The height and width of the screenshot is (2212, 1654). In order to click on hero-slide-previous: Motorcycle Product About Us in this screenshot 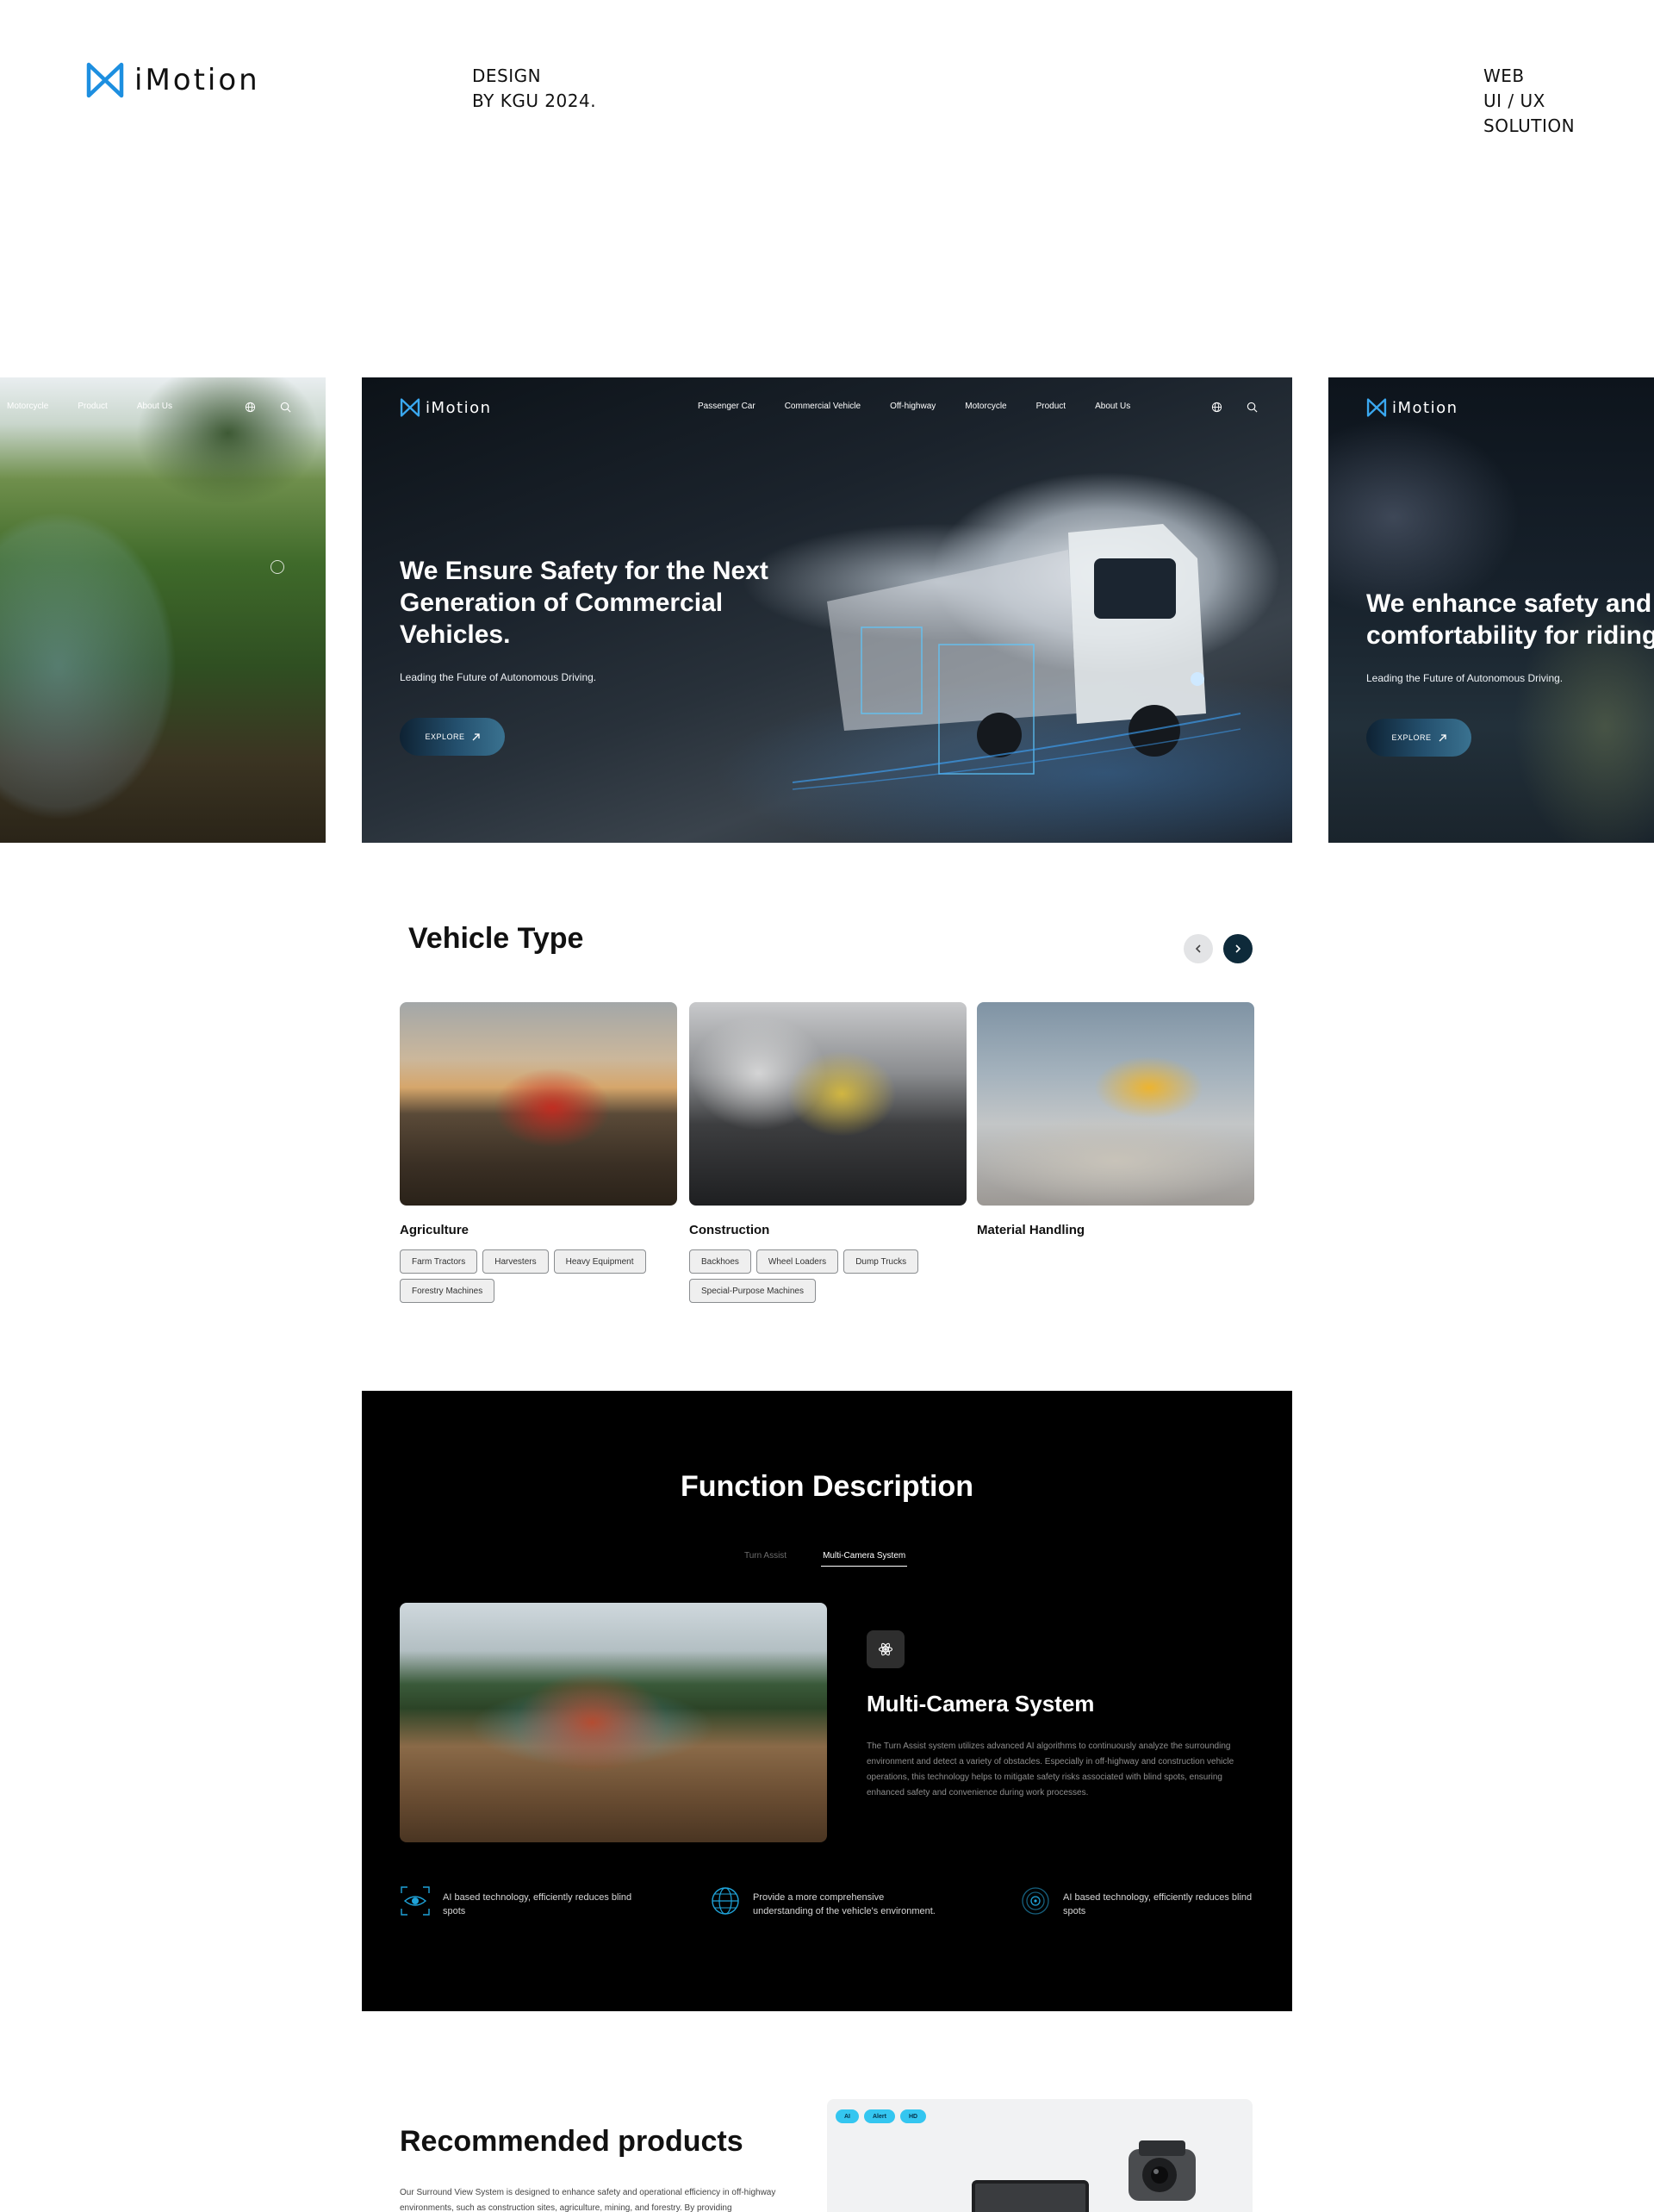, I will do `click(163, 610)`.